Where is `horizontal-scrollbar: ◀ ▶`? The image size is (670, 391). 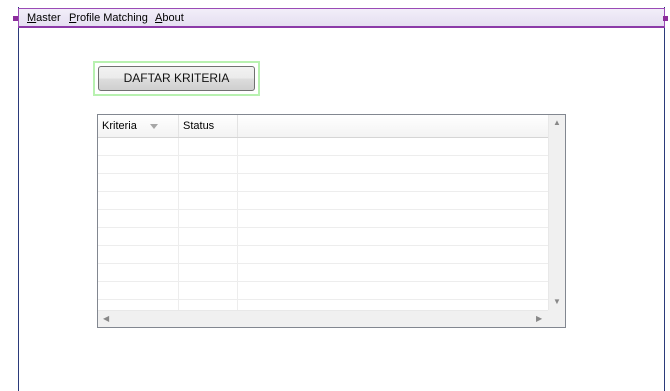
horizontal-scrollbar: ◀ ▶ is located at coordinates (323, 318).